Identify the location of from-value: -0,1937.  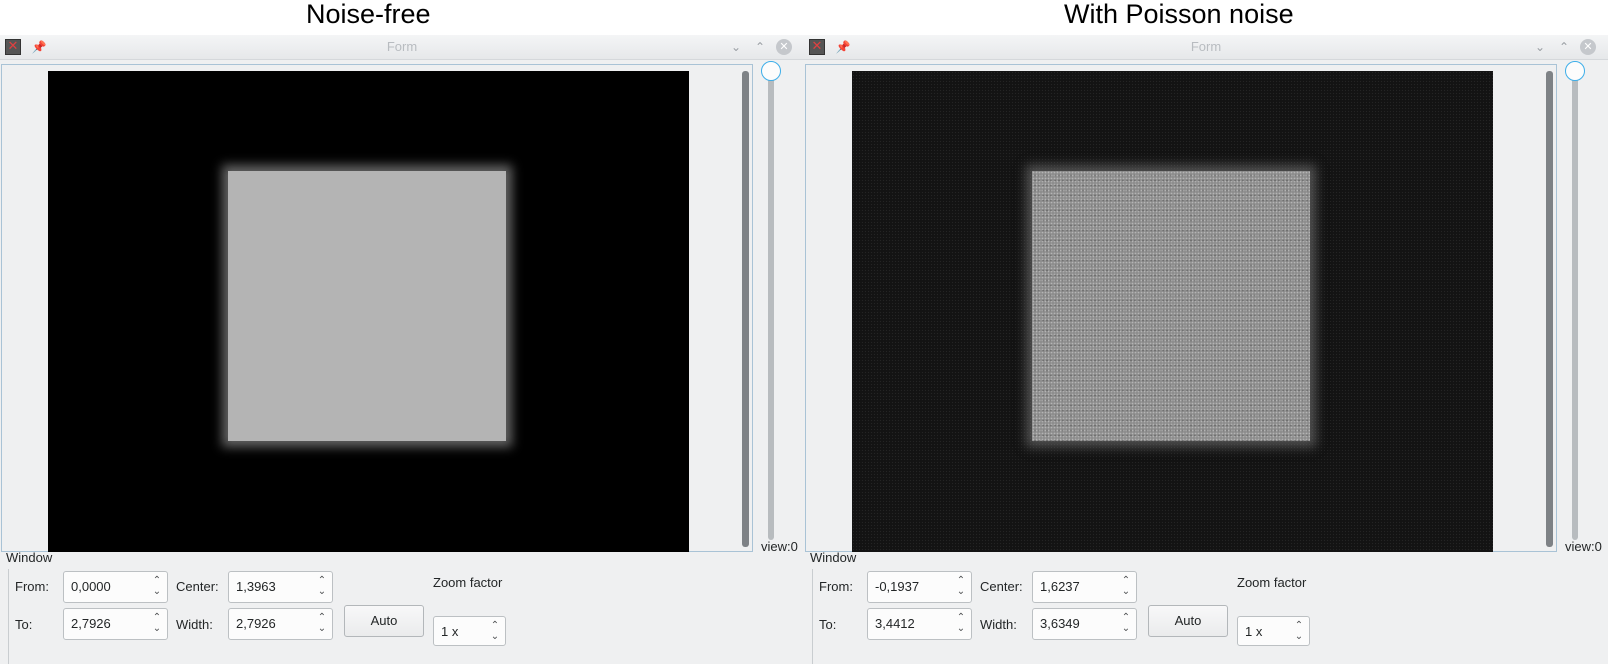
(897, 586).